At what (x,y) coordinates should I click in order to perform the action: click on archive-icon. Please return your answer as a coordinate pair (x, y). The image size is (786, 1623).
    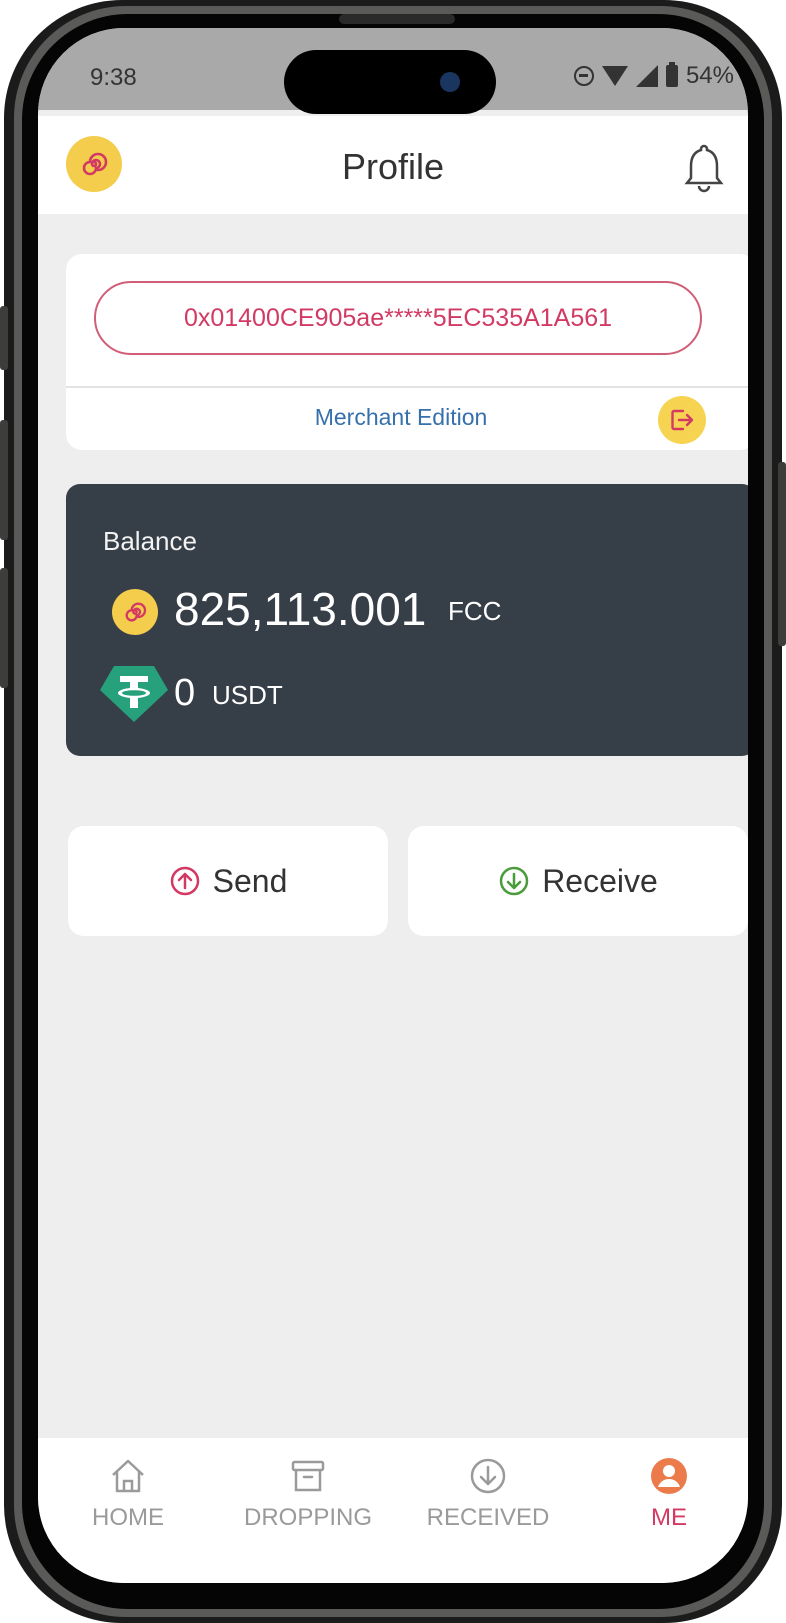
    Looking at the image, I should click on (308, 1476).